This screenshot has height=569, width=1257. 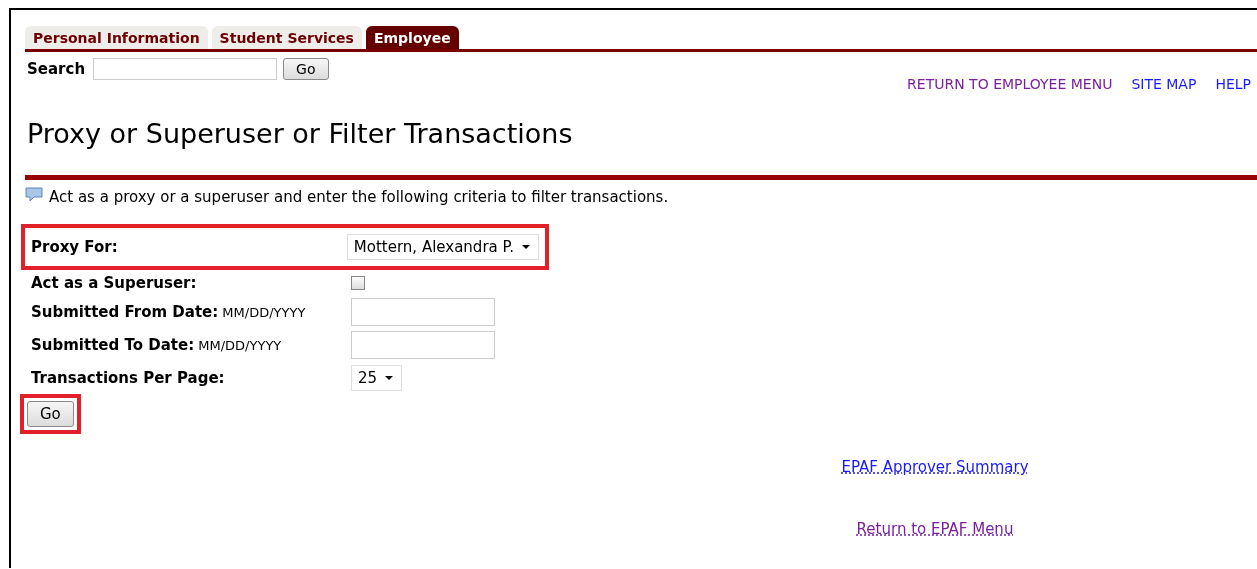 I want to click on nav-link: RETURN TO EMPLOYEE MENU, so click(x=1010, y=84).